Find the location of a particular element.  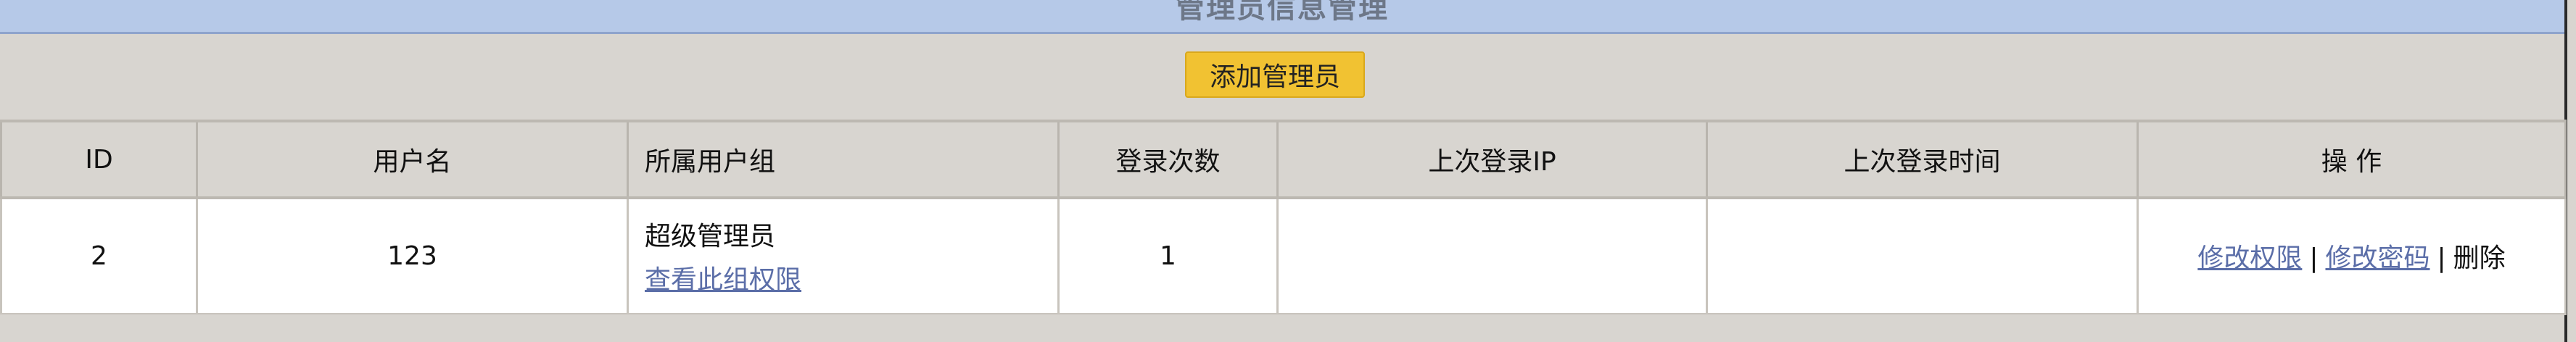

add-admin-button: 添加管理员 is located at coordinates (1275, 74).